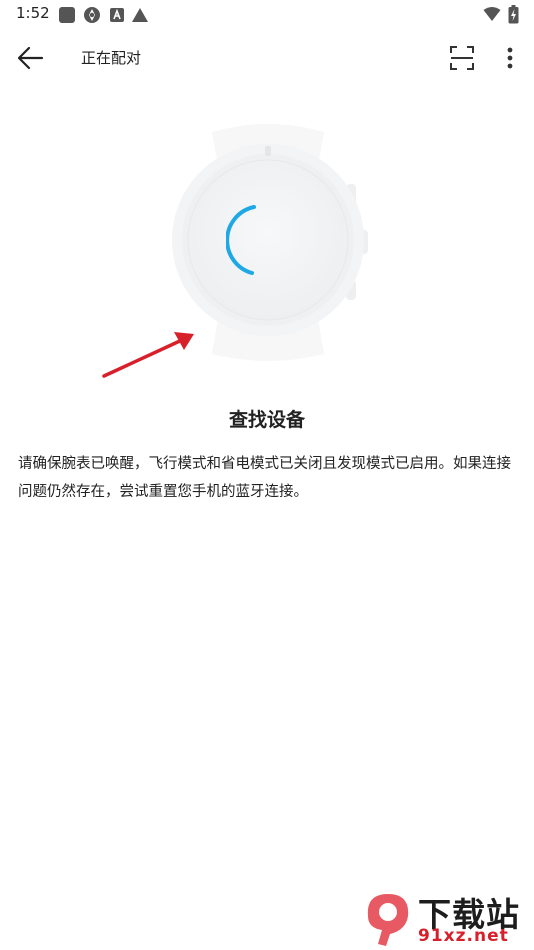 This screenshot has height=950, width=534. I want to click on watermark-url: 91xz.net, so click(463, 936).